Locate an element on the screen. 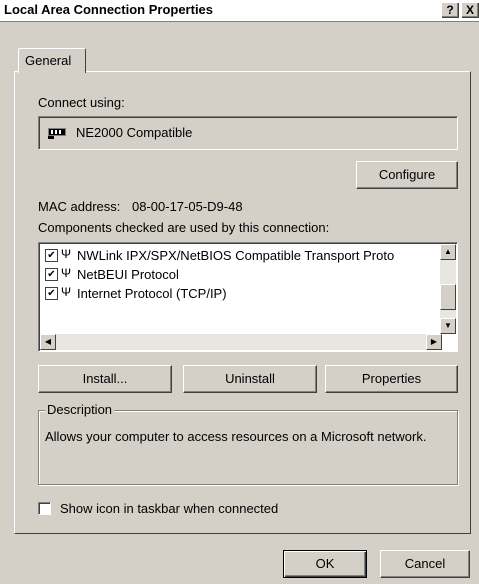 The image size is (479, 584). properties-button: Properties is located at coordinates (391, 379).